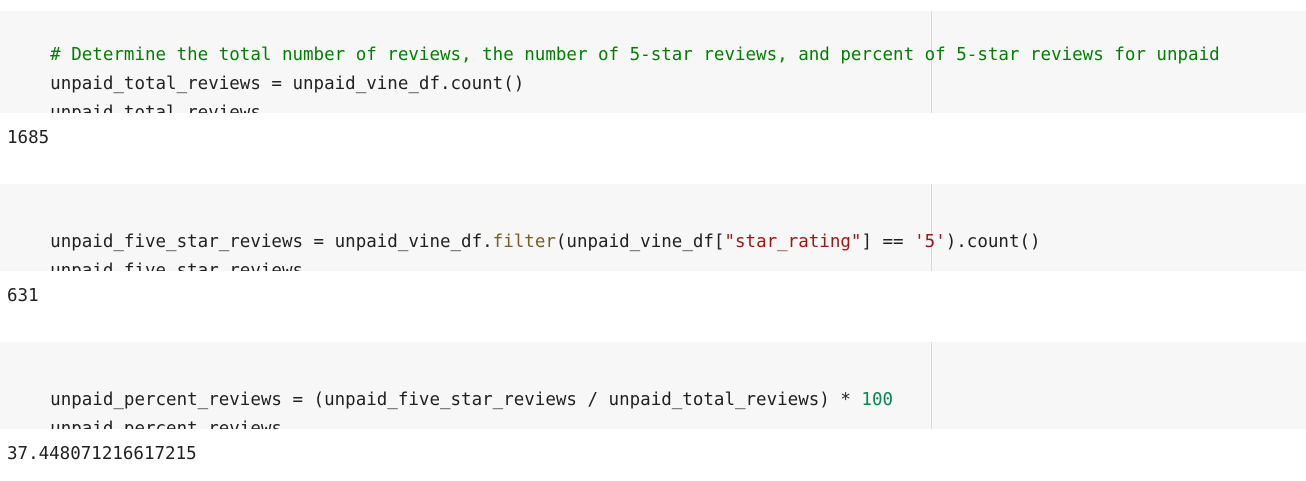 The image size is (1306, 481). I want to click on code-token: unpaid_percent_reviews, so click(166, 424).